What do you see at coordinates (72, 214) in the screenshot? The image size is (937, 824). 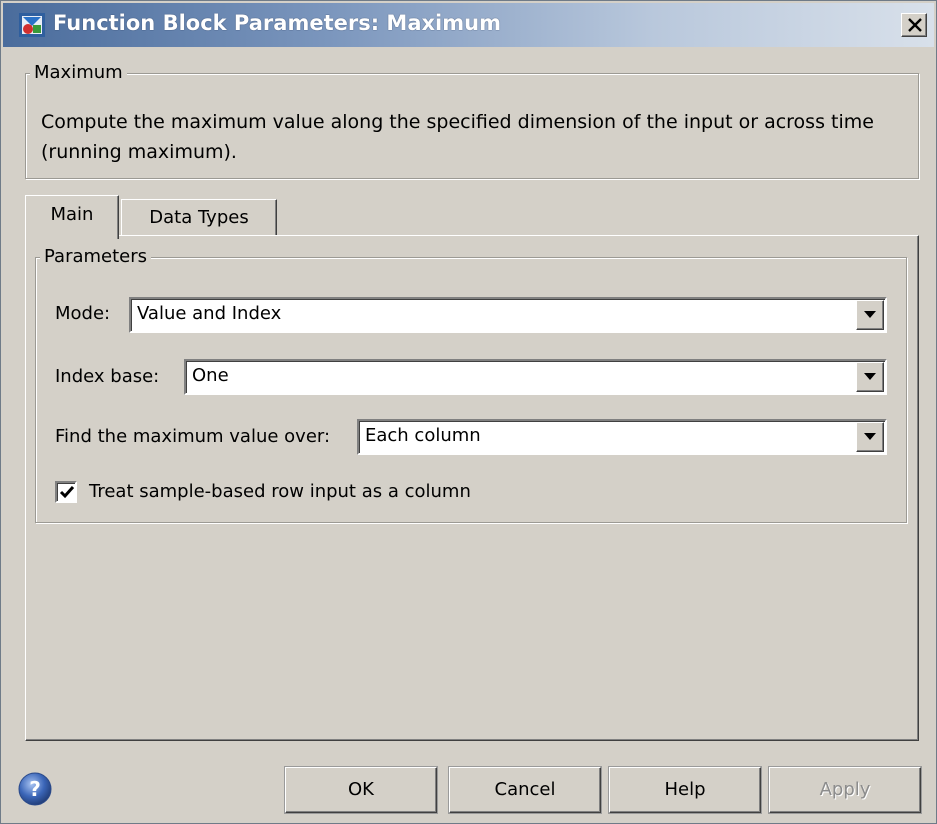 I see `tab-main-label: Main` at bounding box center [72, 214].